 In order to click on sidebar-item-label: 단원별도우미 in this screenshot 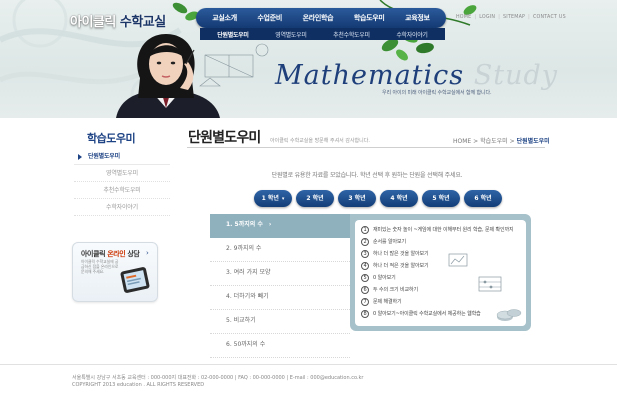, I will do `click(104, 156)`.